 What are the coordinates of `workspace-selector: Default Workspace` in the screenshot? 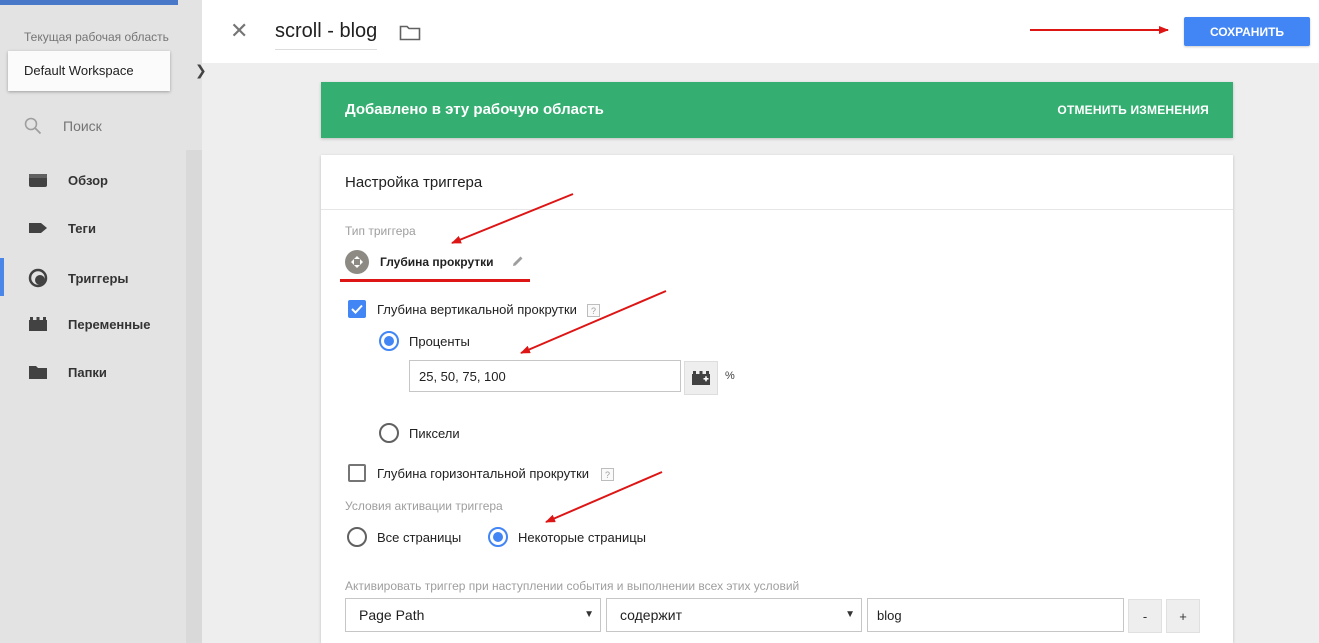 It's located at (89, 71).